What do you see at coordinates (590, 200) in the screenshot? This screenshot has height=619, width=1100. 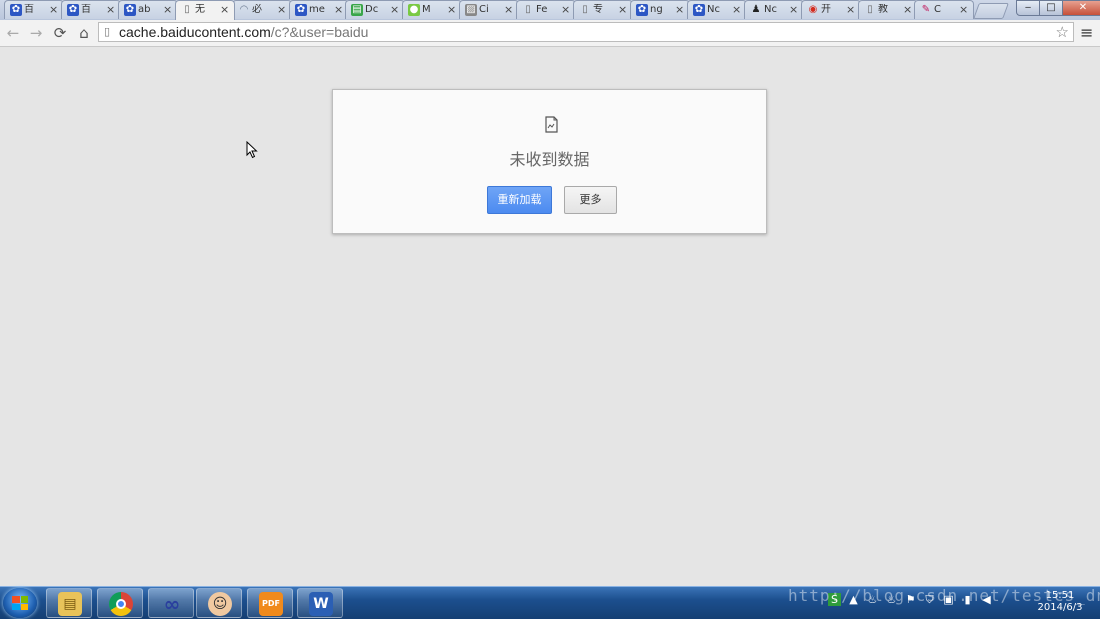 I see `more-button: 更多` at bounding box center [590, 200].